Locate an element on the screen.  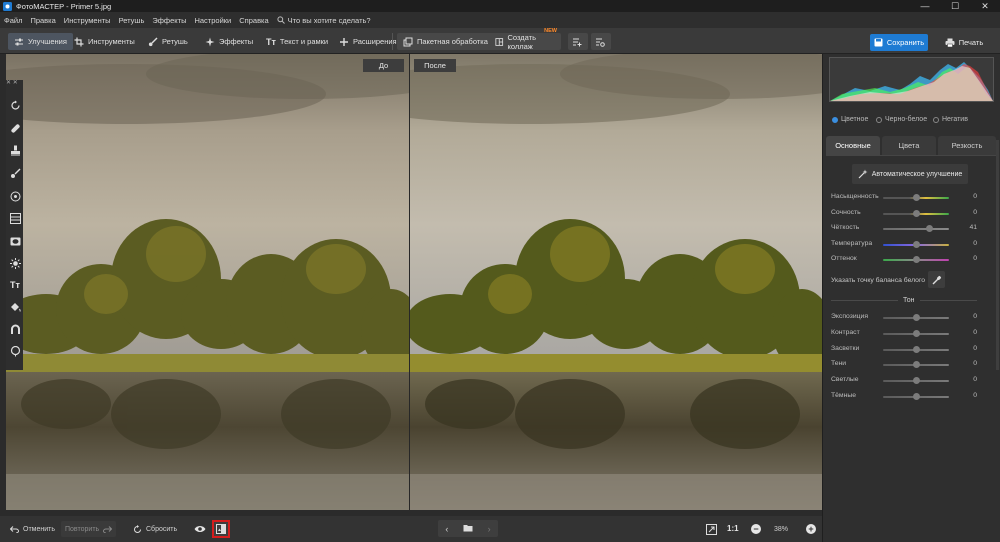
collage-icon is located at coordinates (499, 41).